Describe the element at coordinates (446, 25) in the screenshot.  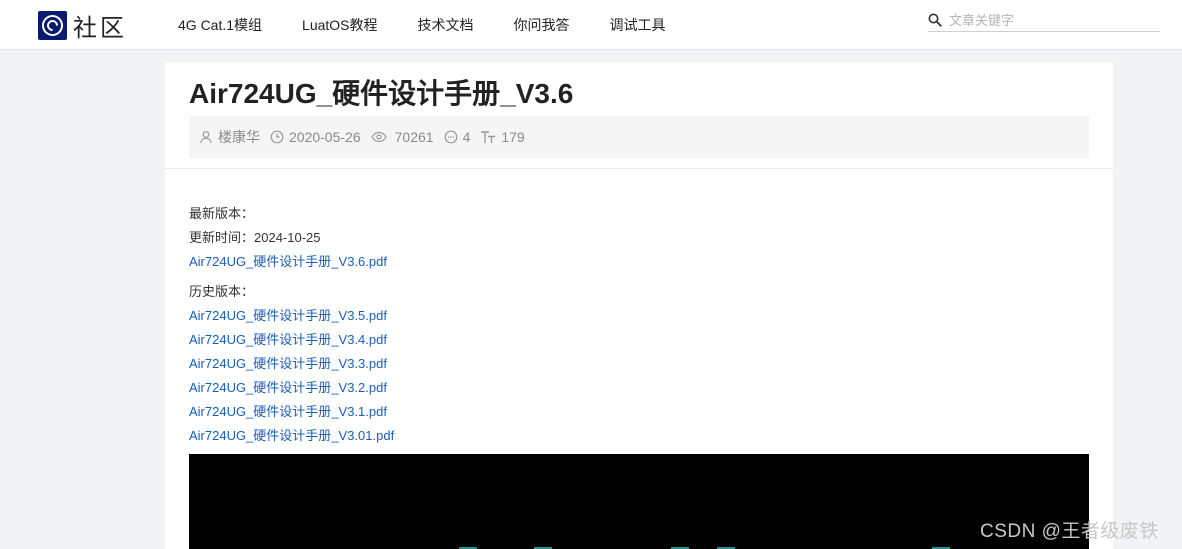
I see `nav-item-docs: 技术文档` at that location.